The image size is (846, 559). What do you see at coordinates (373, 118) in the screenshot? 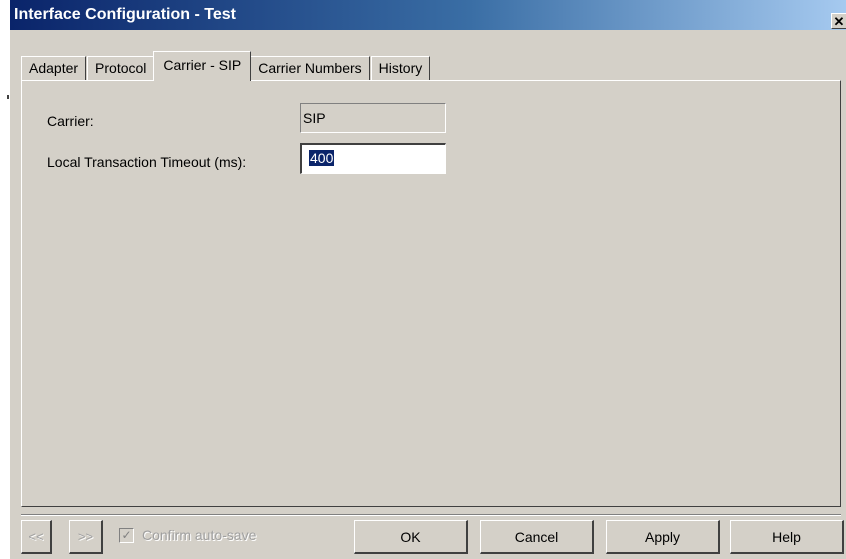
I see `carrier-field: SIP` at bounding box center [373, 118].